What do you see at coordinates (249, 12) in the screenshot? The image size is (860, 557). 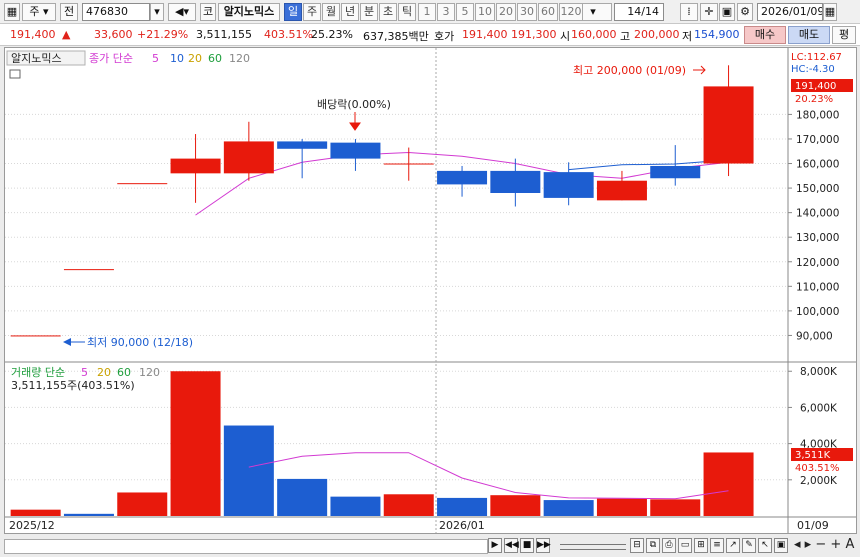 I see `stock-name: 알지노믹스` at bounding box center [249, 12].